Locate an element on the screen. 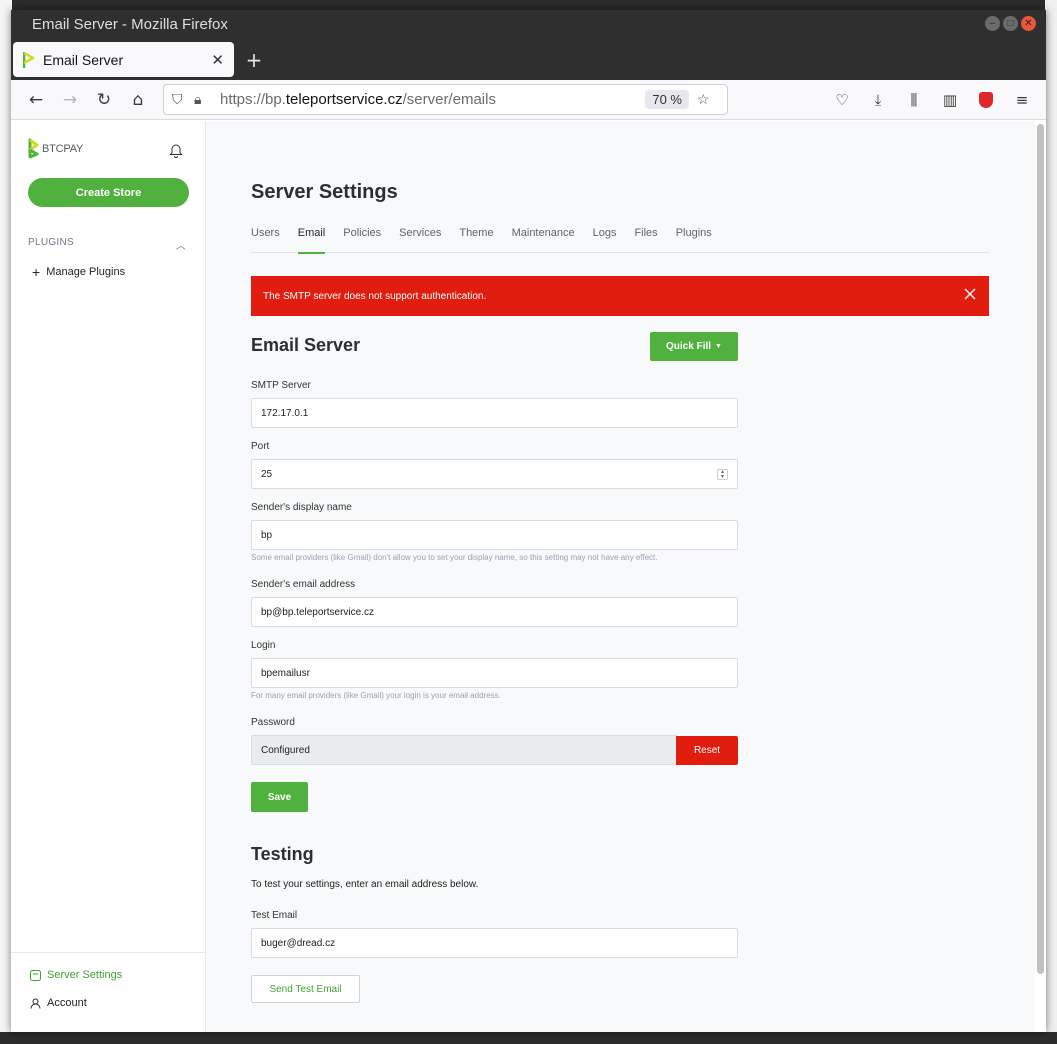 The height and width of the screenshot is (1044, 1057). tab-plugins: Plugins is located at coordinates (694, 240).